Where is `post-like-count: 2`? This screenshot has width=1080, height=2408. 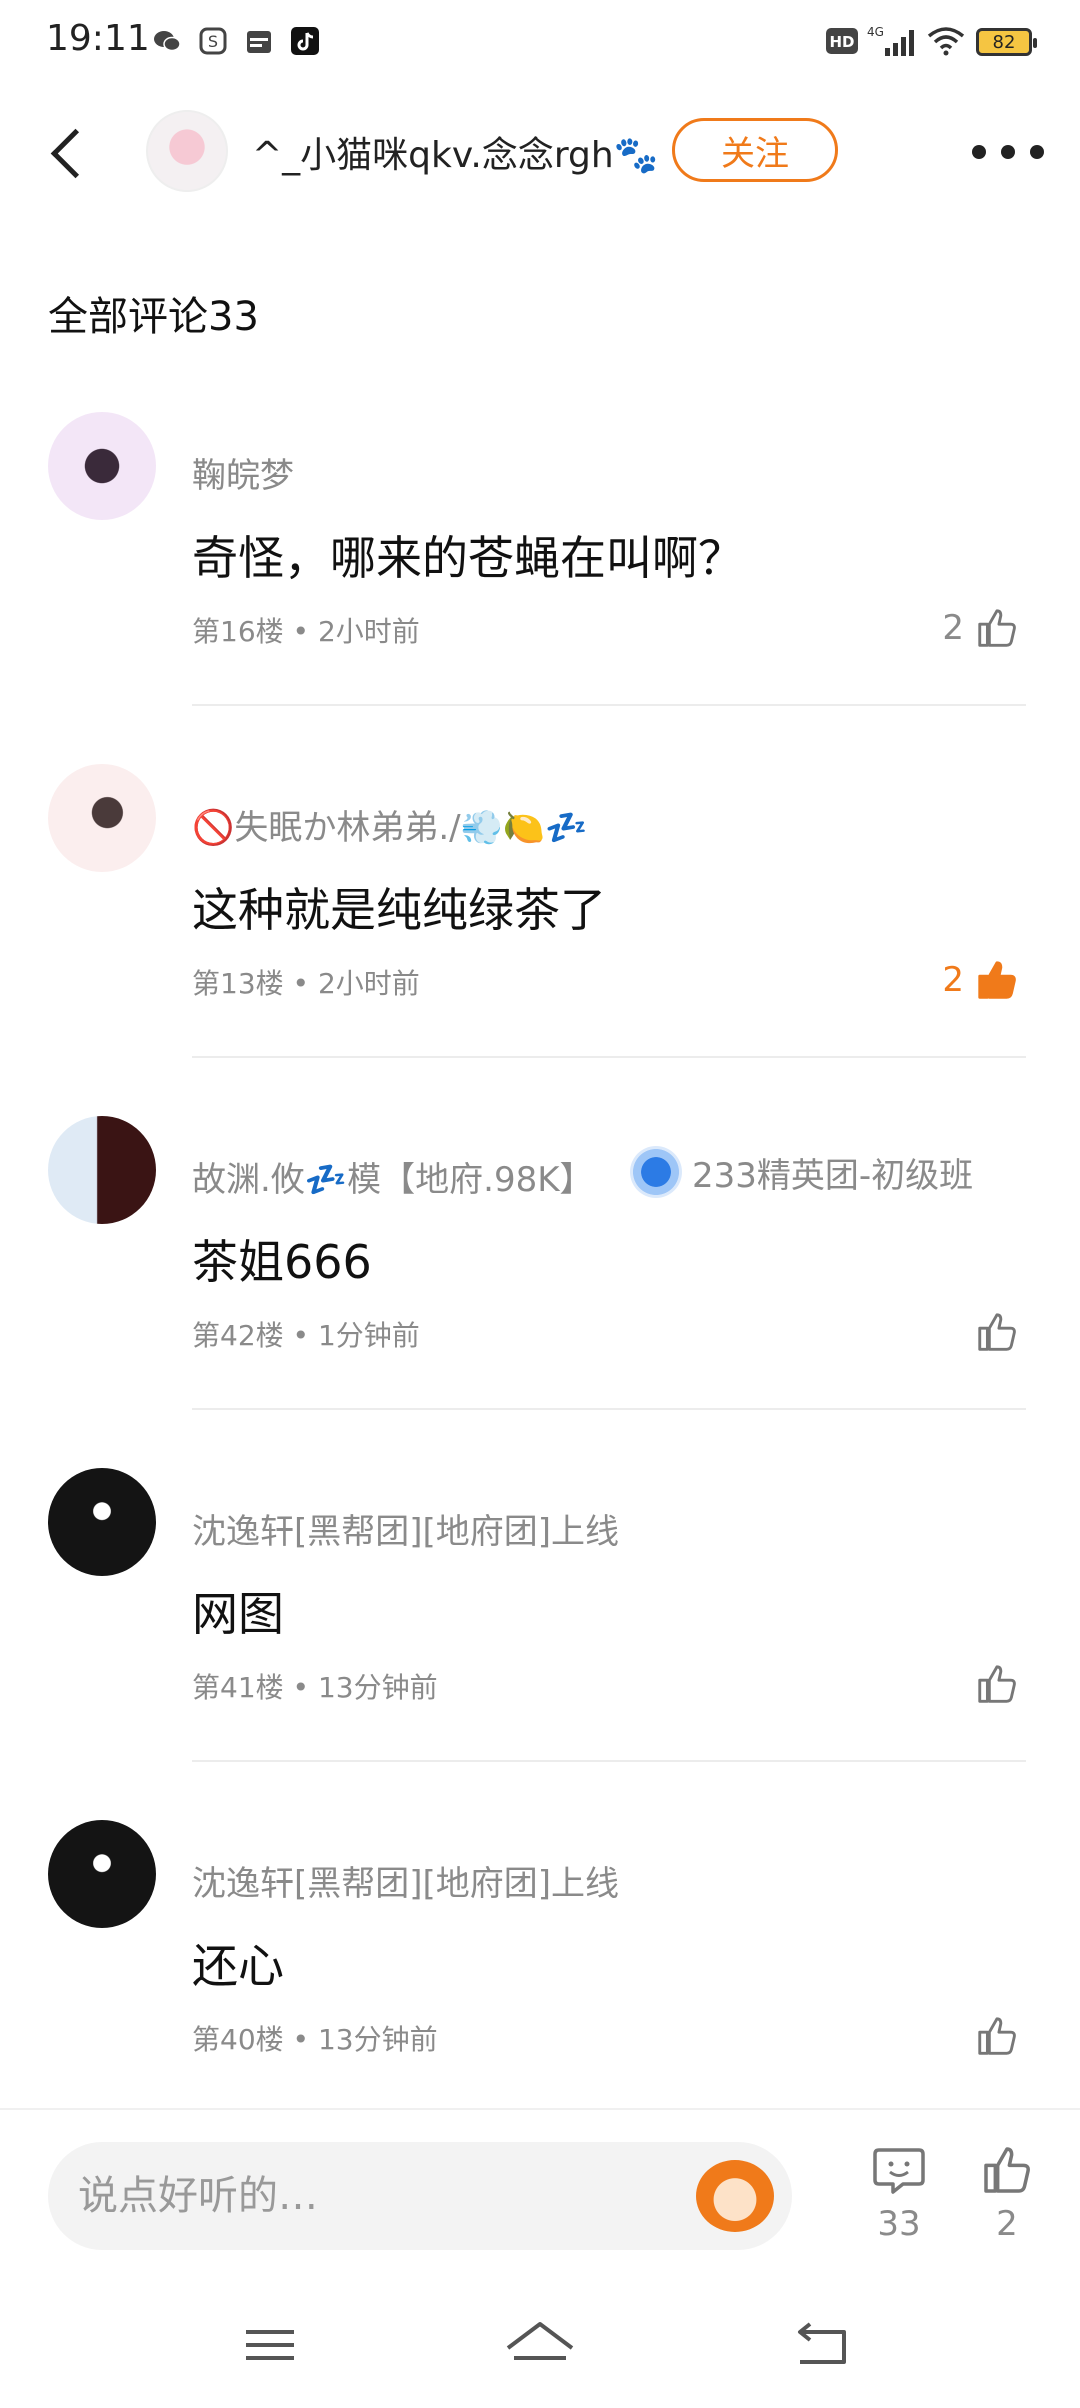 post-like-count: 2 is located at coordinates (1007, 2224).